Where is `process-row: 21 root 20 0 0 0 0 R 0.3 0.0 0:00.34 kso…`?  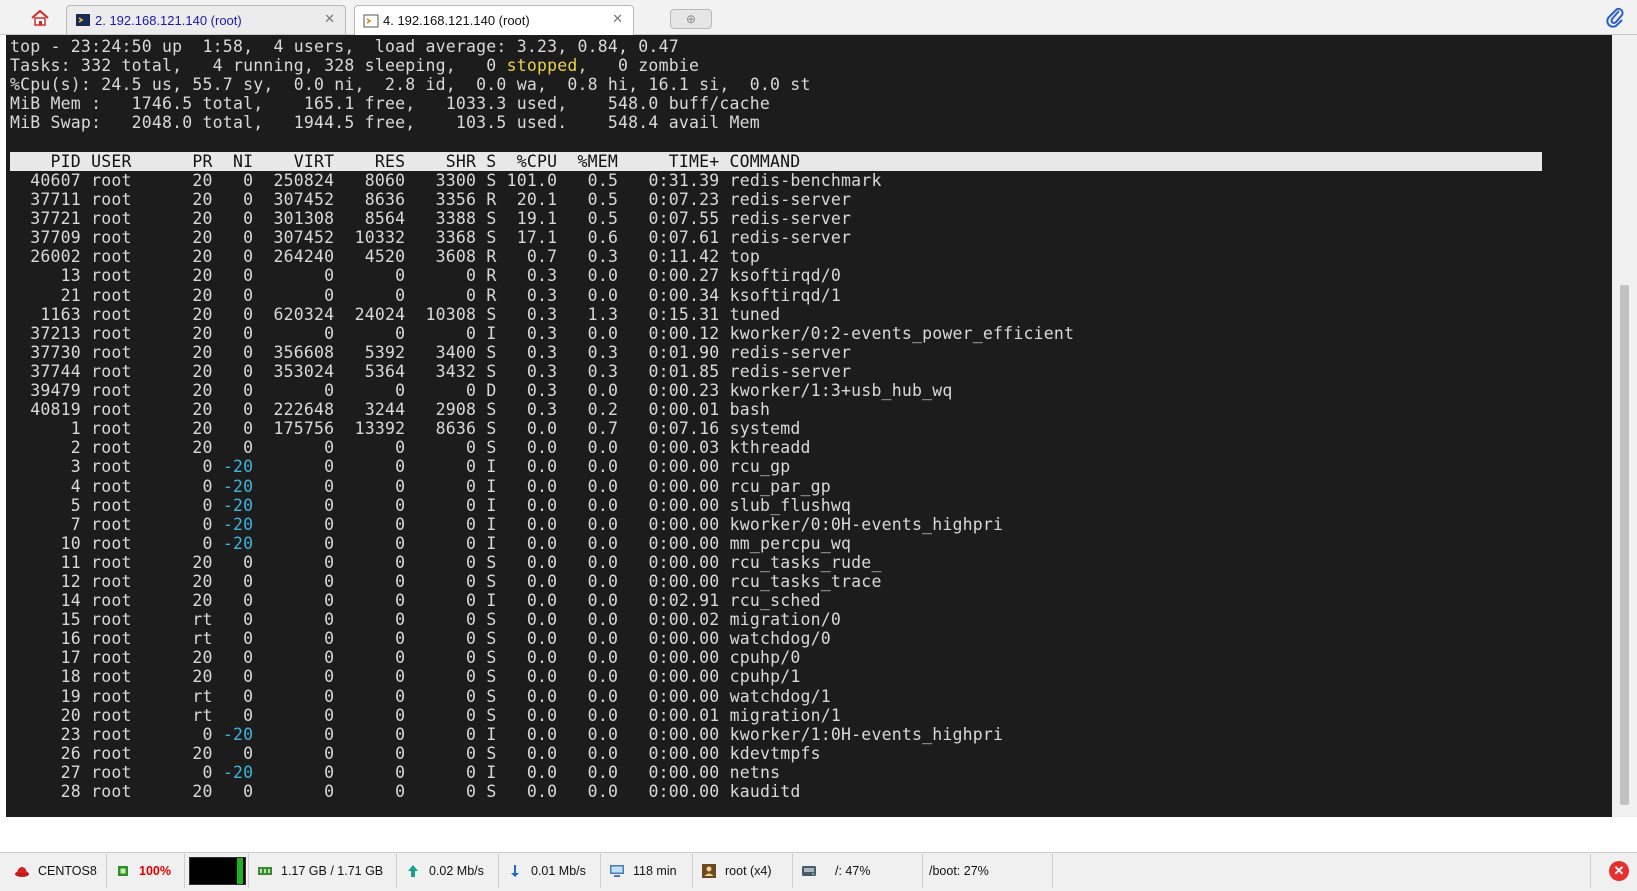
process-row: 21 root 20 0 0 0 0 R 0.3 0.0 0:00.34 kso… is located at coordinates (542, 295).